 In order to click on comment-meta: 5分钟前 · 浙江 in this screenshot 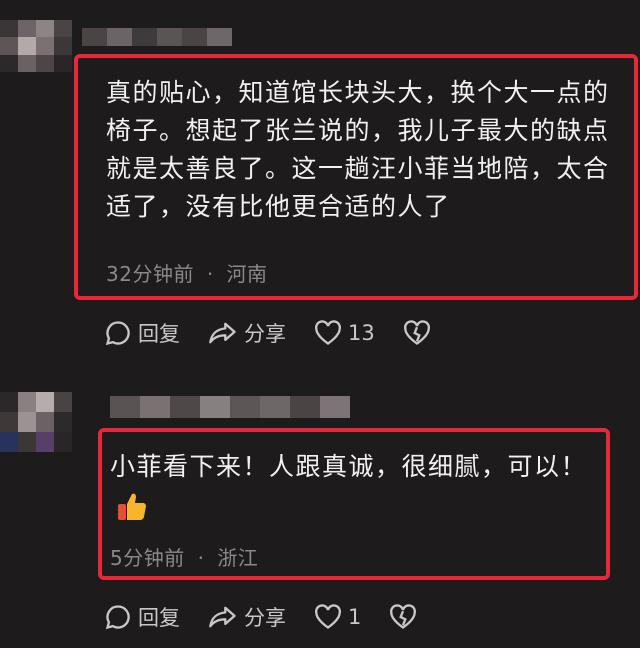, I will do `click(184, 556)`.